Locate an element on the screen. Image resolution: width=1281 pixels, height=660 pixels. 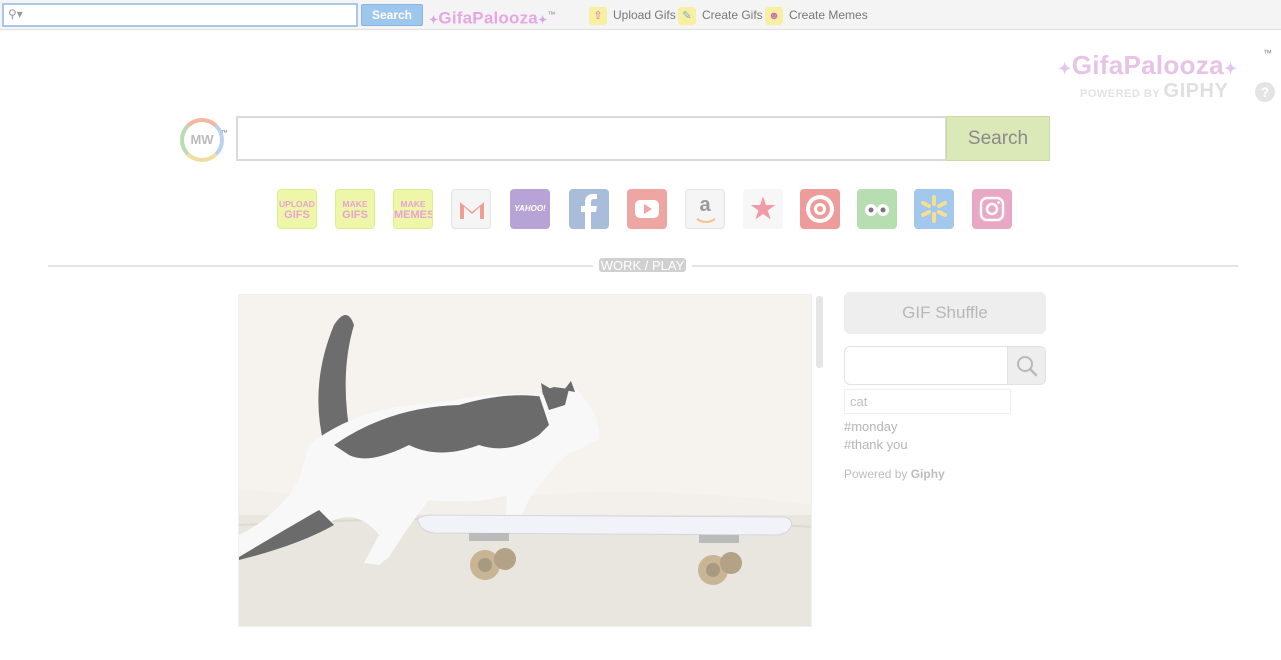
amazon-tile: a is located at coordinates (705, 209).